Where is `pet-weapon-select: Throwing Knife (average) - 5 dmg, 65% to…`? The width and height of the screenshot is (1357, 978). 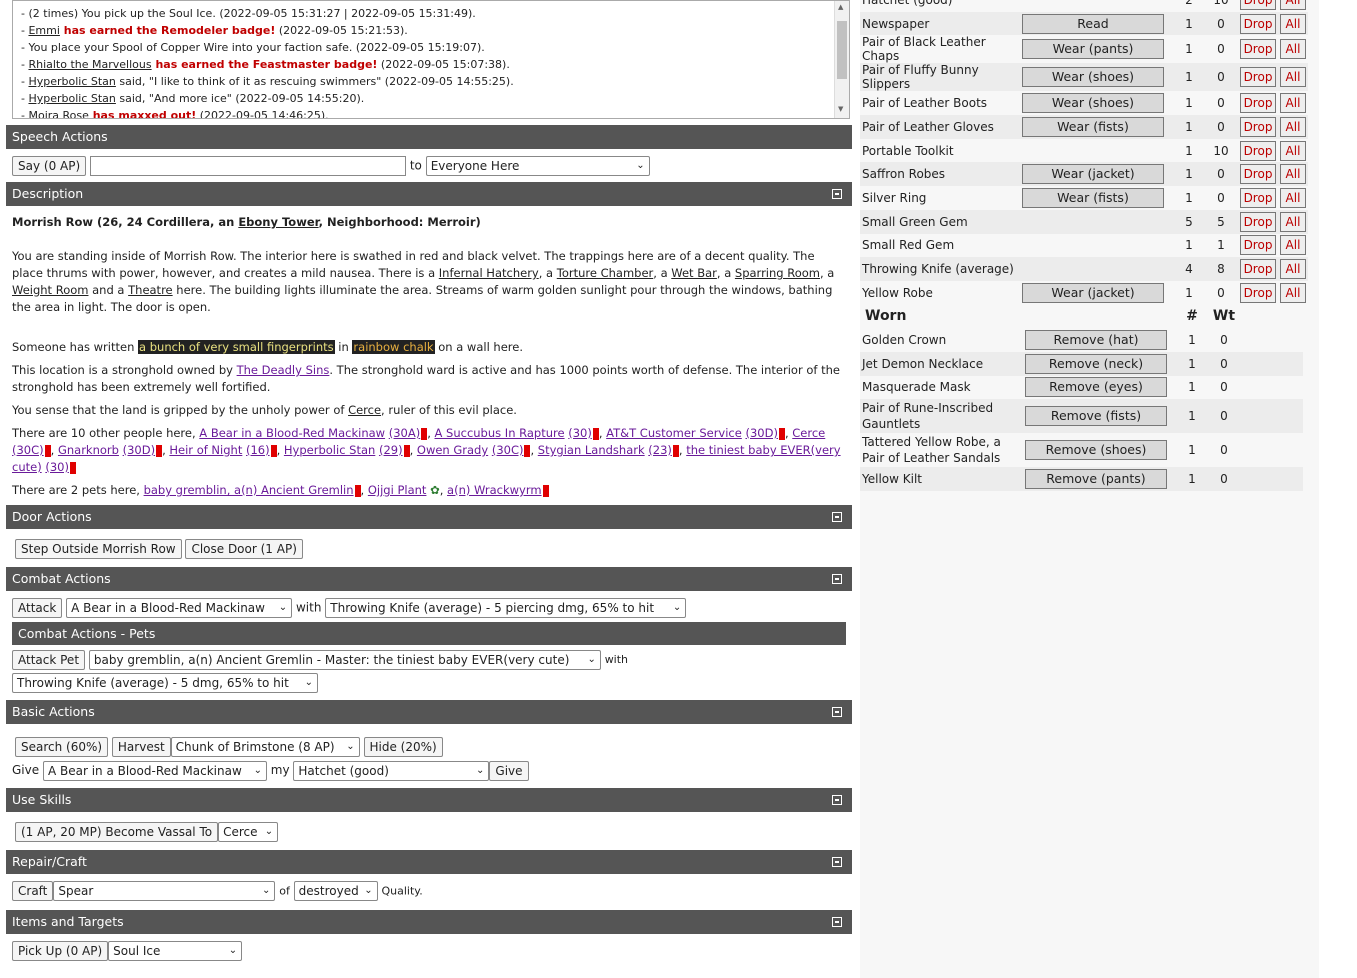
pet-weapon-select: Throwing Knife (average) - 5 dmg, 65% to… is located at coordinates (165, 682).